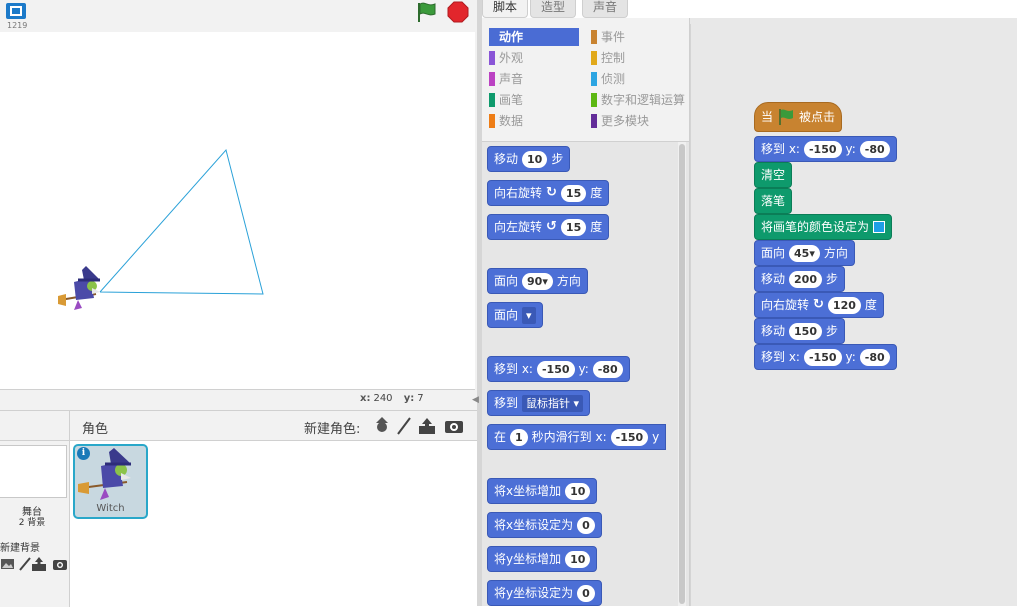  What do you see at coordinates (542, 559) in the screenshot?
I see `block-change-y: 将y坐标增加 10` at bounding box center [542, 559].